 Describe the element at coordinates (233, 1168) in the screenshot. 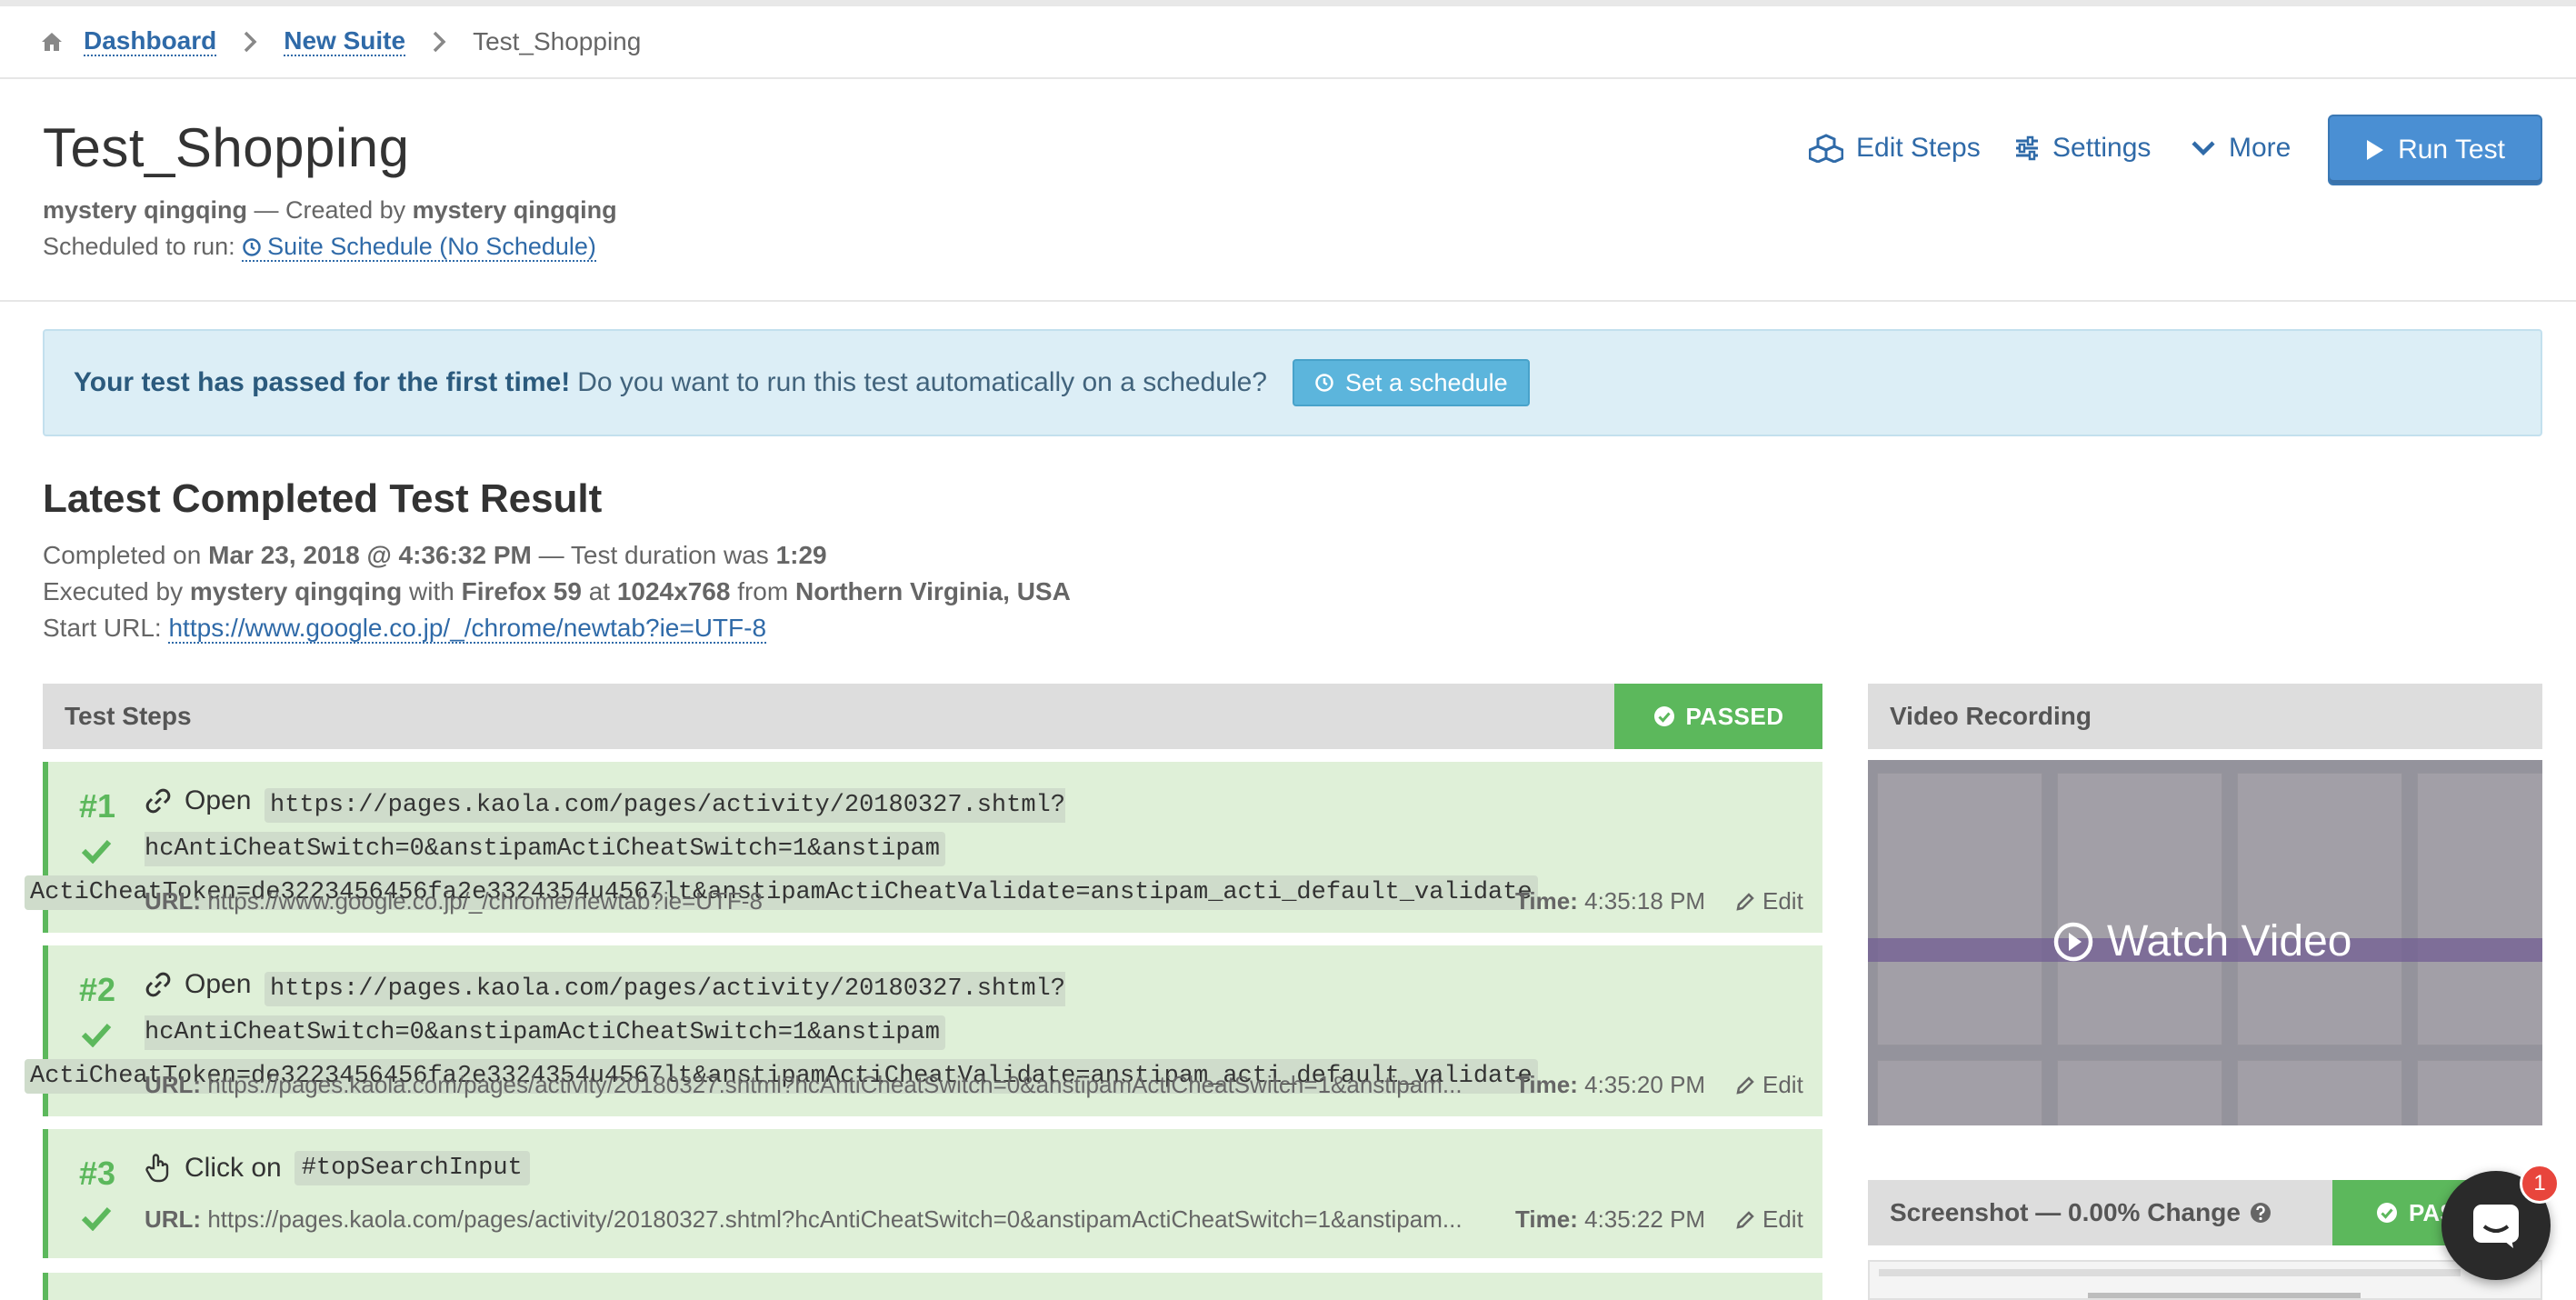

I see `step-action: Click on` at that location.